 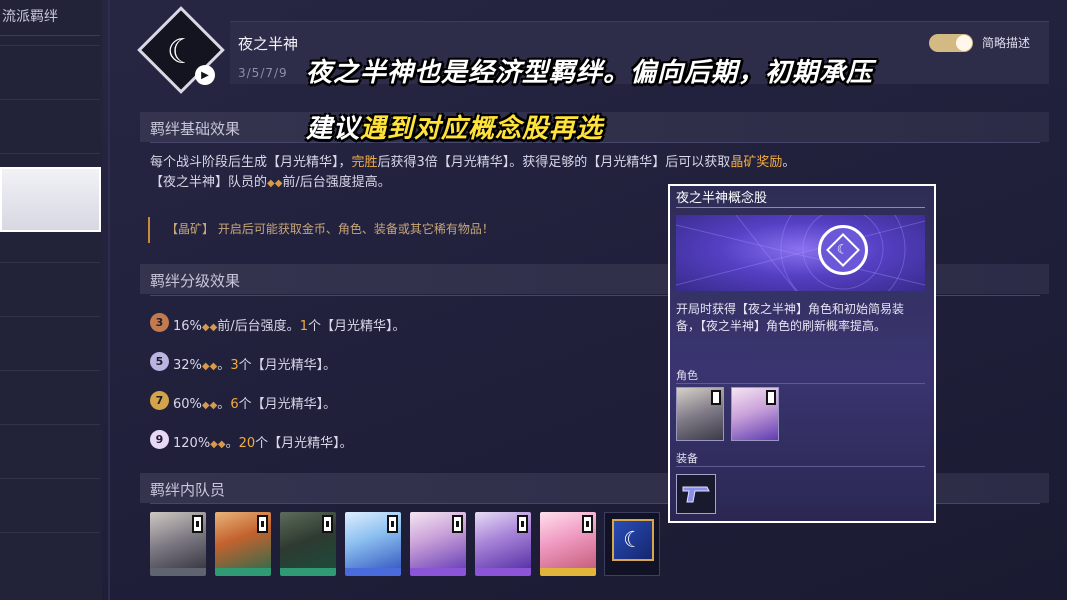 I want to click on pistol-icon, so click(x=696, y=494).